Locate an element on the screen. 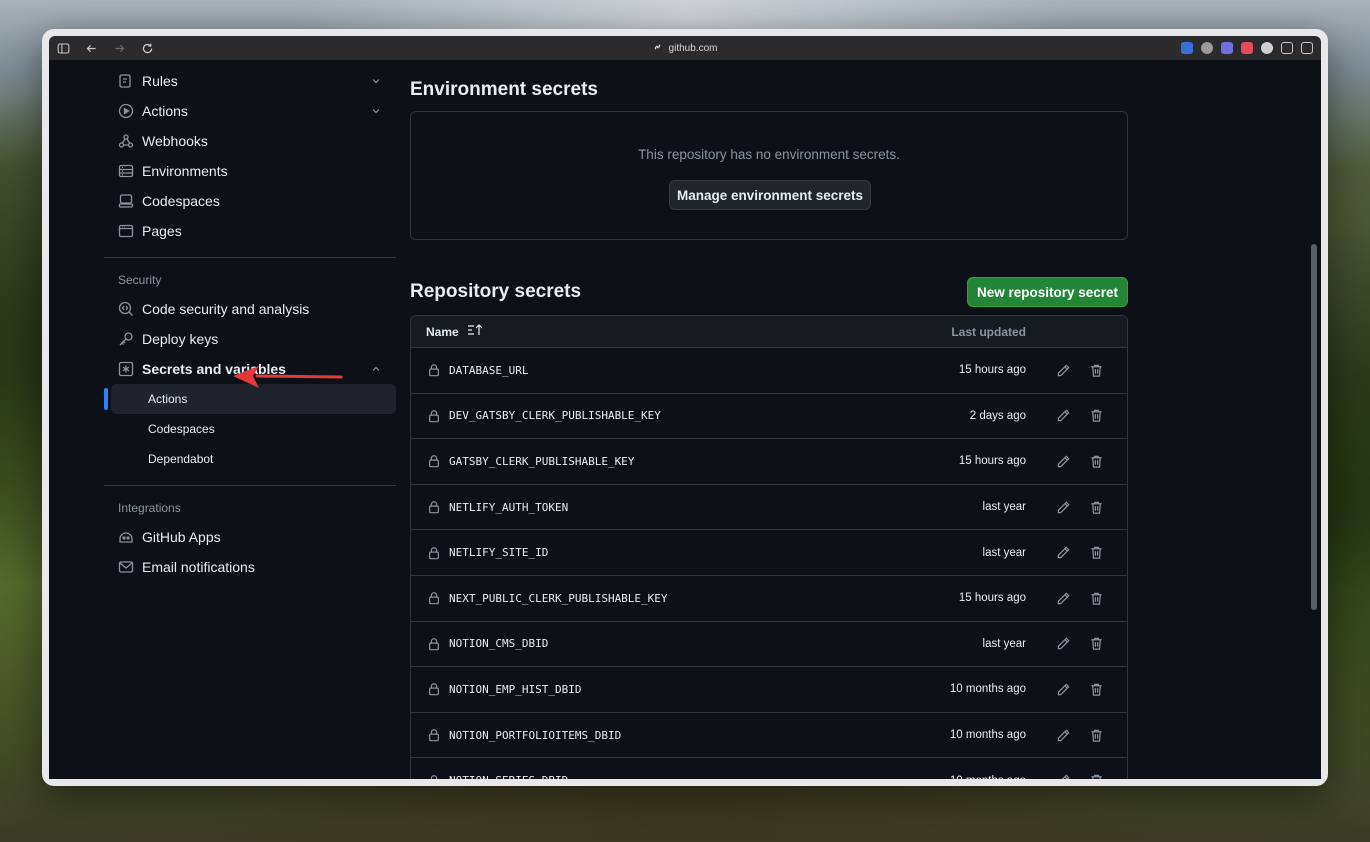  forward-icon is located at coordinates (119, 48).